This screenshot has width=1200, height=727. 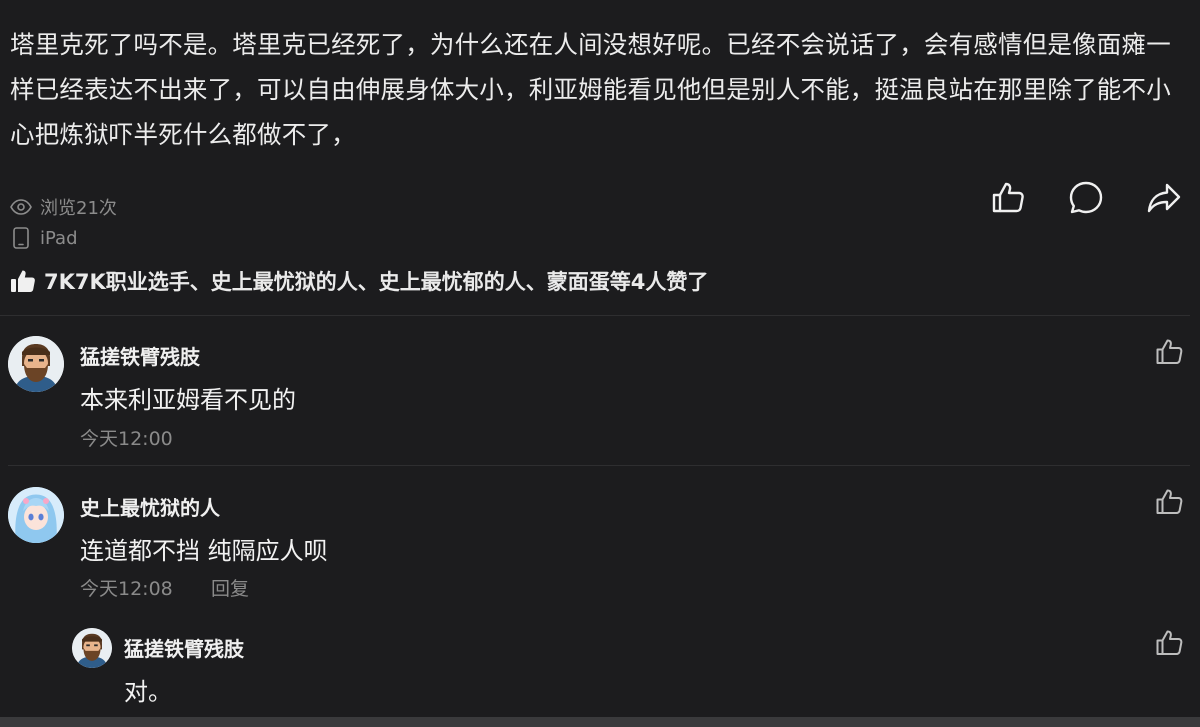 I want to click on bottom-bar, so click(x=600, y=722).